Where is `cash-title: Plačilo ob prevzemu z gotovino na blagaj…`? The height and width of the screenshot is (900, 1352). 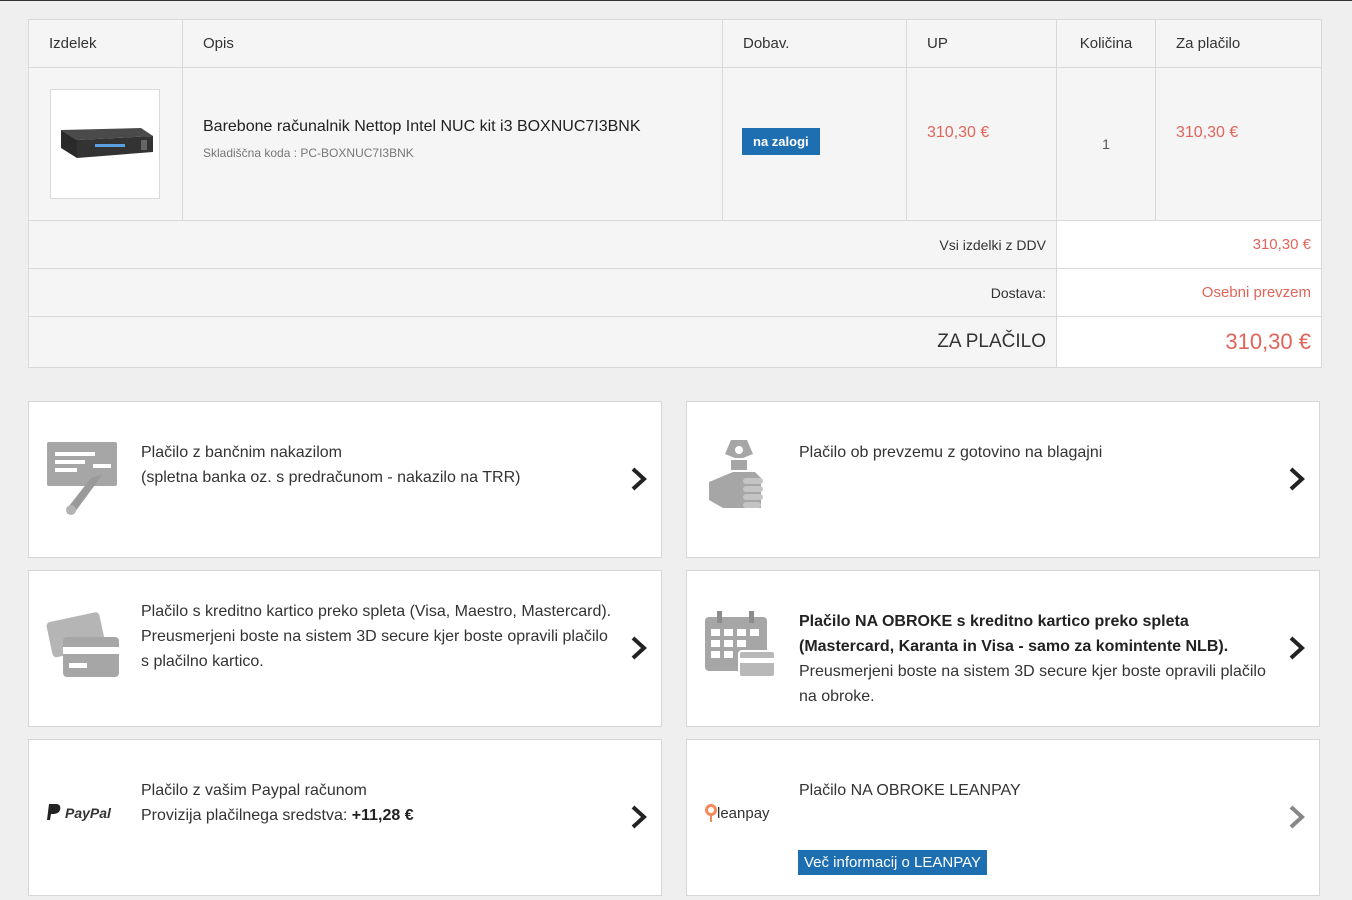
cash-title: Plačilo ob prevzemu z gotovino na blagaj… is located at coordinates (951, 452).